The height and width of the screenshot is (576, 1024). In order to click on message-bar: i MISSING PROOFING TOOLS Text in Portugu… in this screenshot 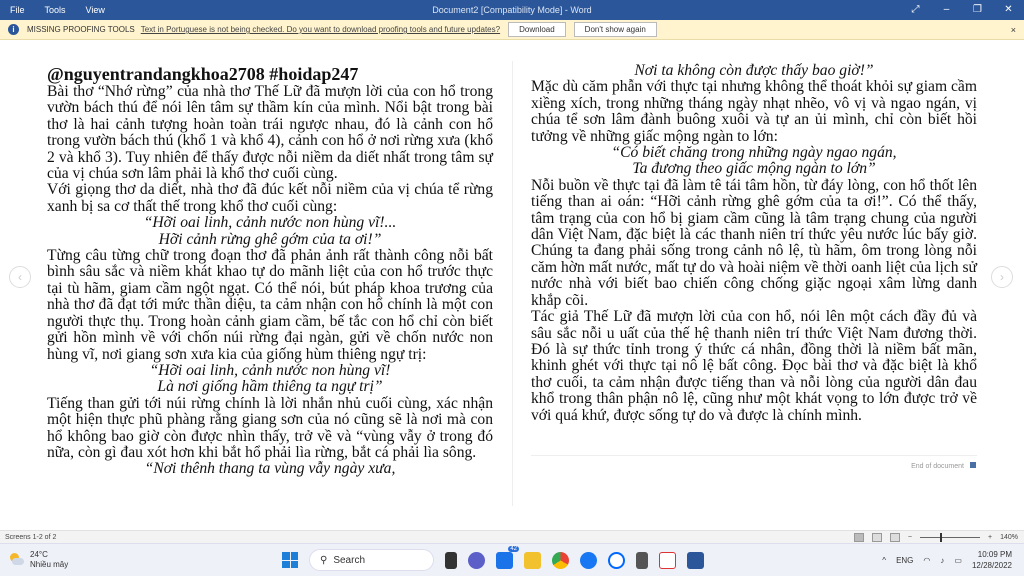, I will do `click(512, 30)`.